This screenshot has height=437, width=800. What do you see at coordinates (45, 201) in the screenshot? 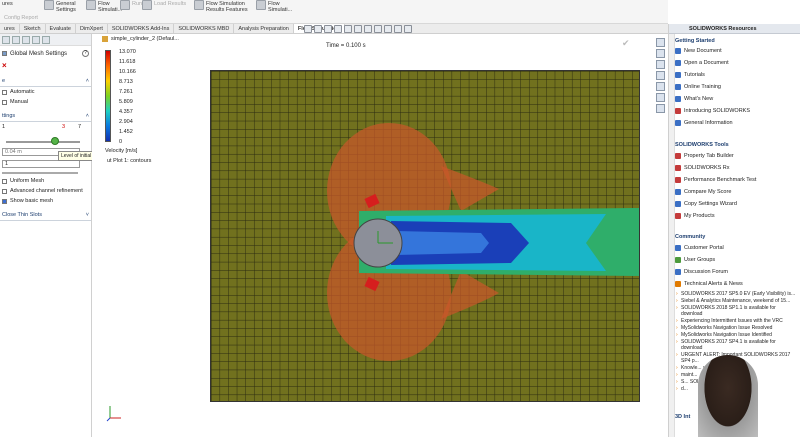
I see `show-basic-mesh-option: Show basic mesh` at bounding box center [45, 201].